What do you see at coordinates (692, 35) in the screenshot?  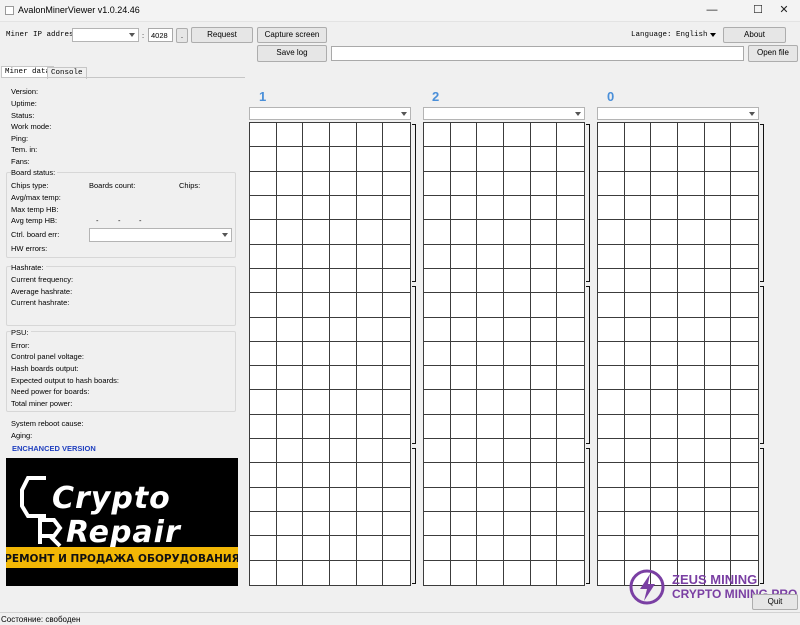 I see `language-value: English` at bounding box center [692, 35].